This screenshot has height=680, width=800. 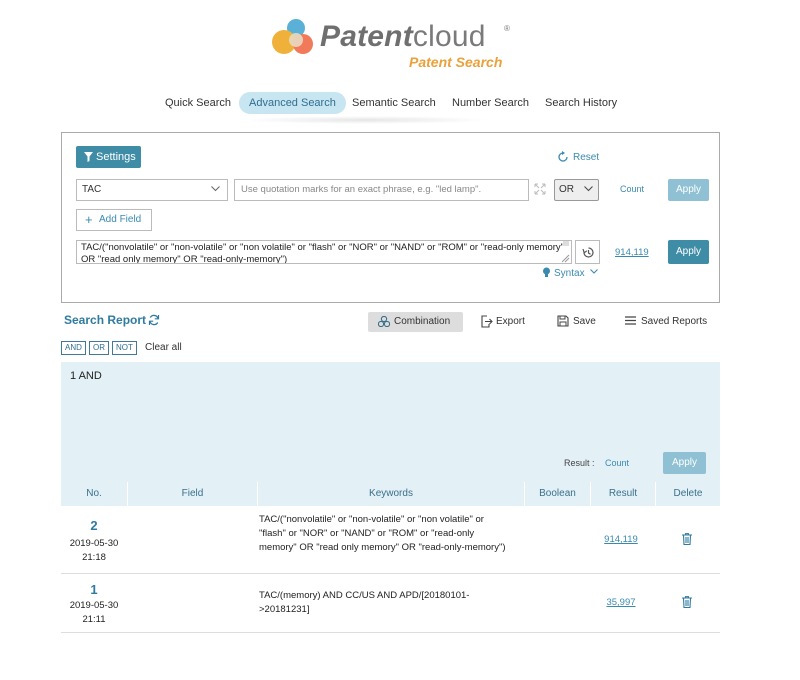 I want to click on boolean-select: OR, so click(x=576, y=190).